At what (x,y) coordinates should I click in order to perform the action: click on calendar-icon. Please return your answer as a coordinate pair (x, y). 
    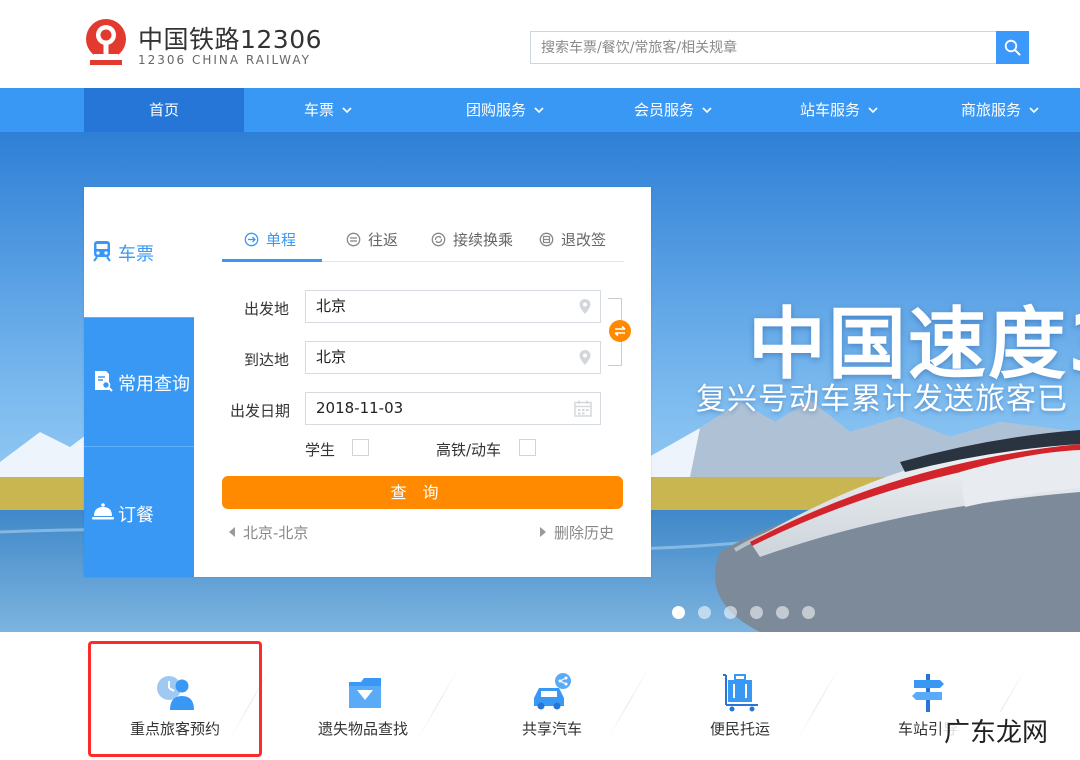
    Looking at the image, I should click on (583, 408).